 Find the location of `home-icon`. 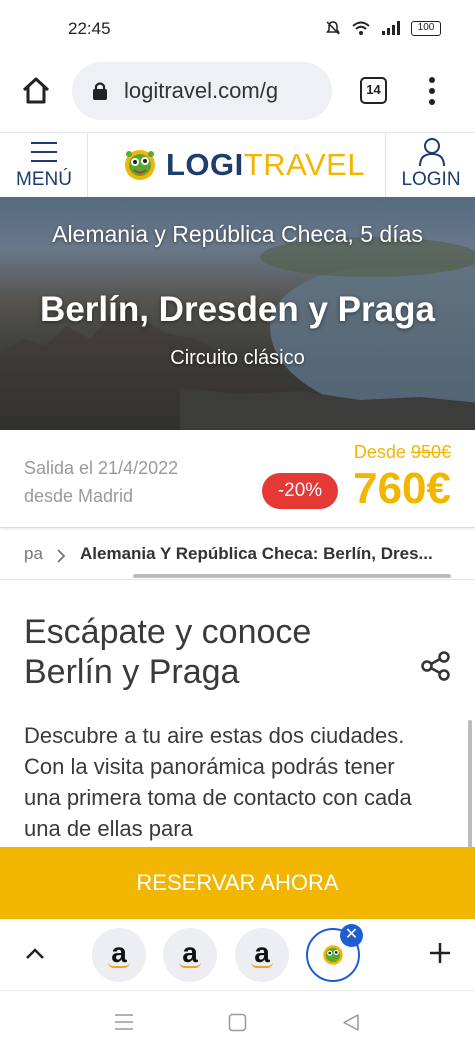

home-icon is located at coordinates (36, 91).